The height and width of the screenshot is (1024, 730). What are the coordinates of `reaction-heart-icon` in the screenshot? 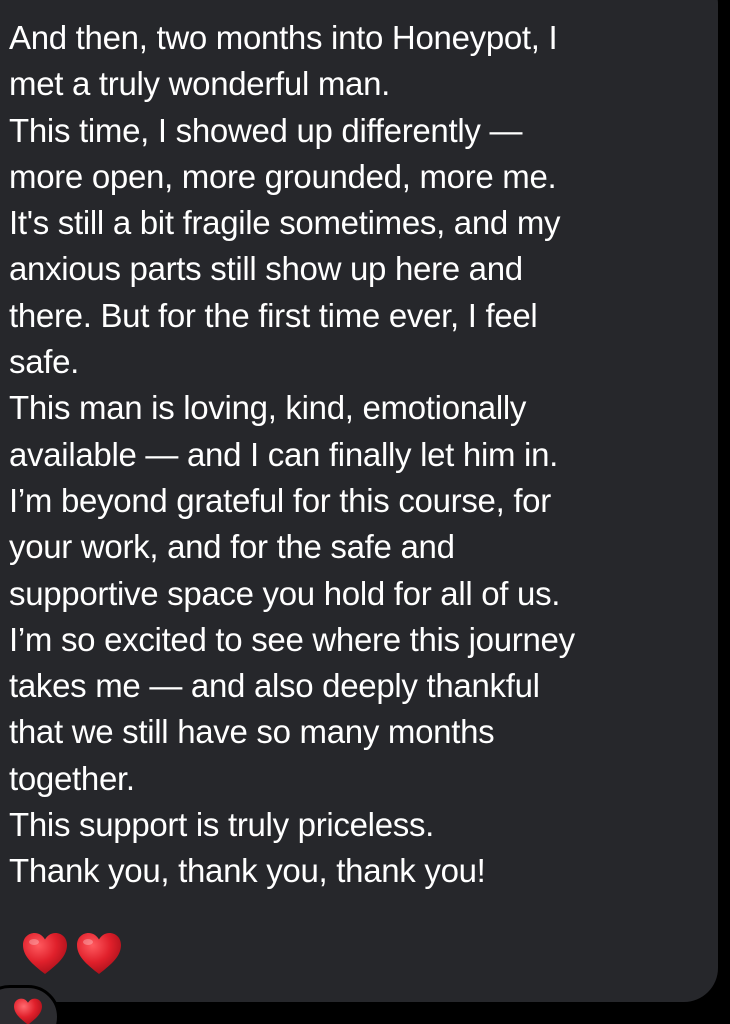 It's located at (28, 1011).